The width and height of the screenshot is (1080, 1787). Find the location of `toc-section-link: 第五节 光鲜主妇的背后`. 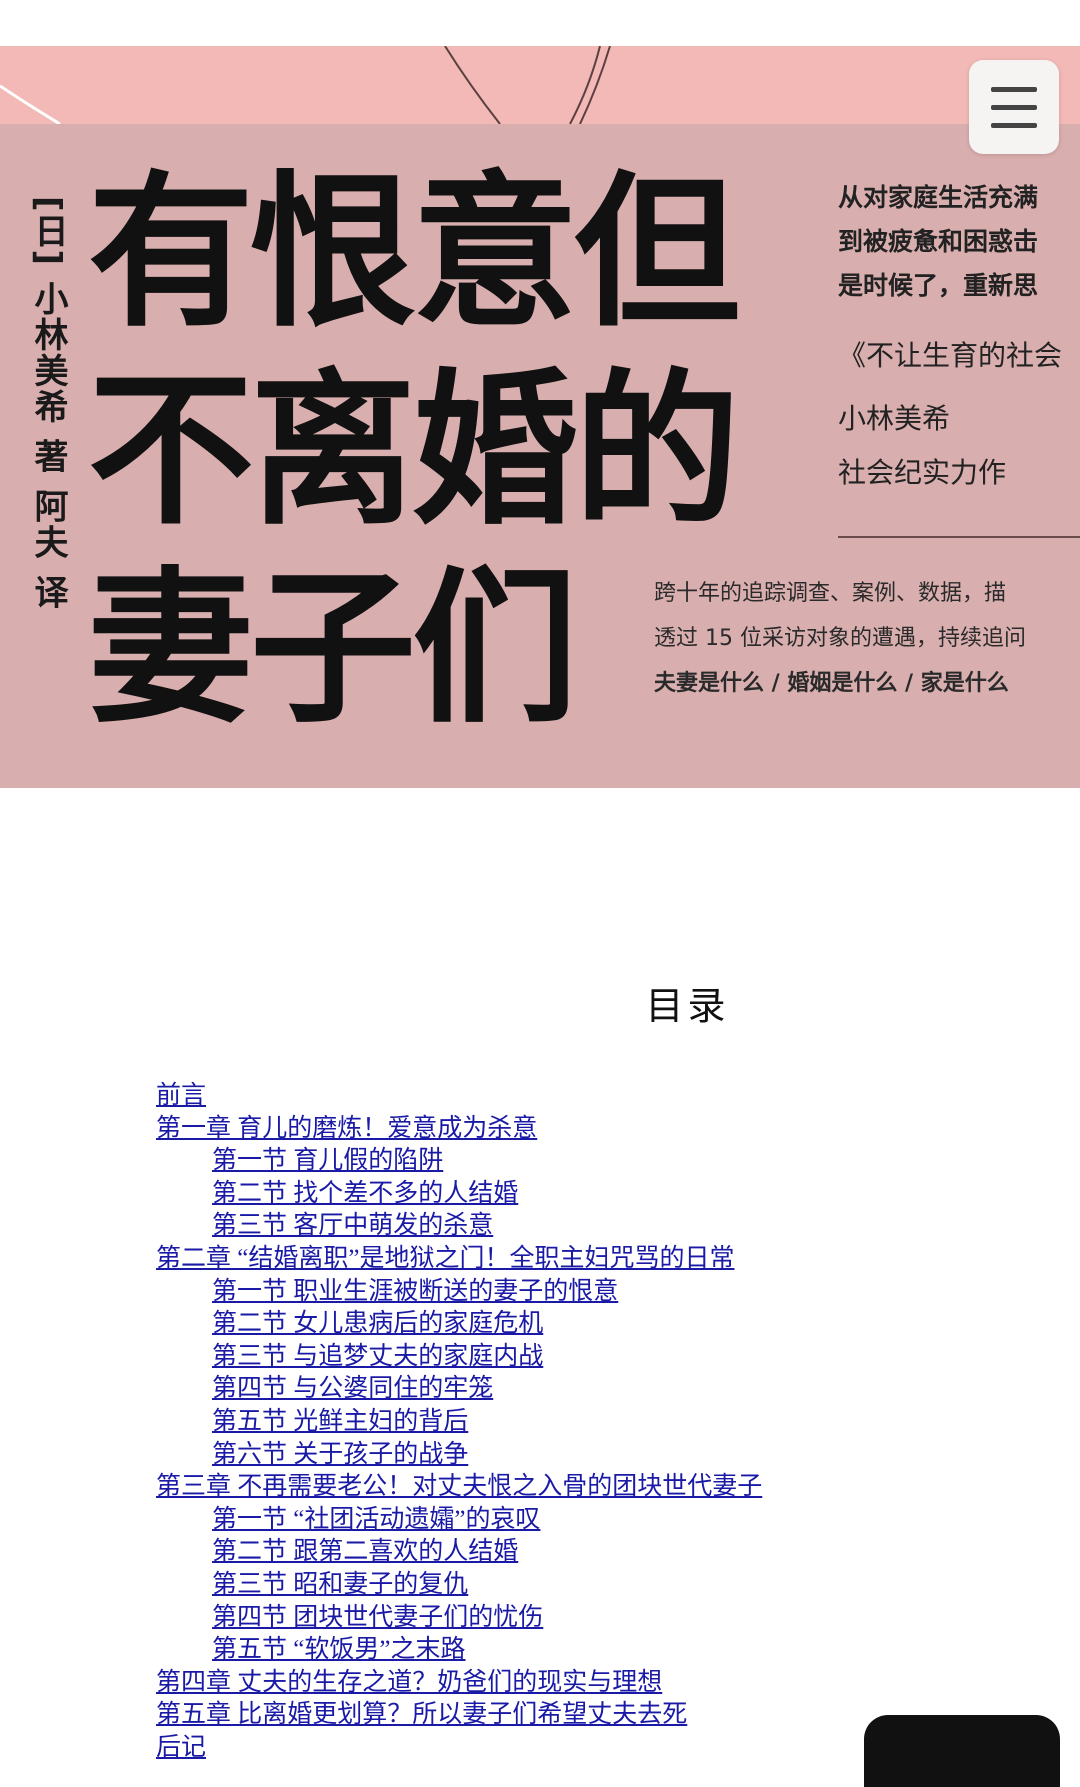

toc-section-link: 第五节 光鲜主妇的背后 is located at coordinates (459, 1422).